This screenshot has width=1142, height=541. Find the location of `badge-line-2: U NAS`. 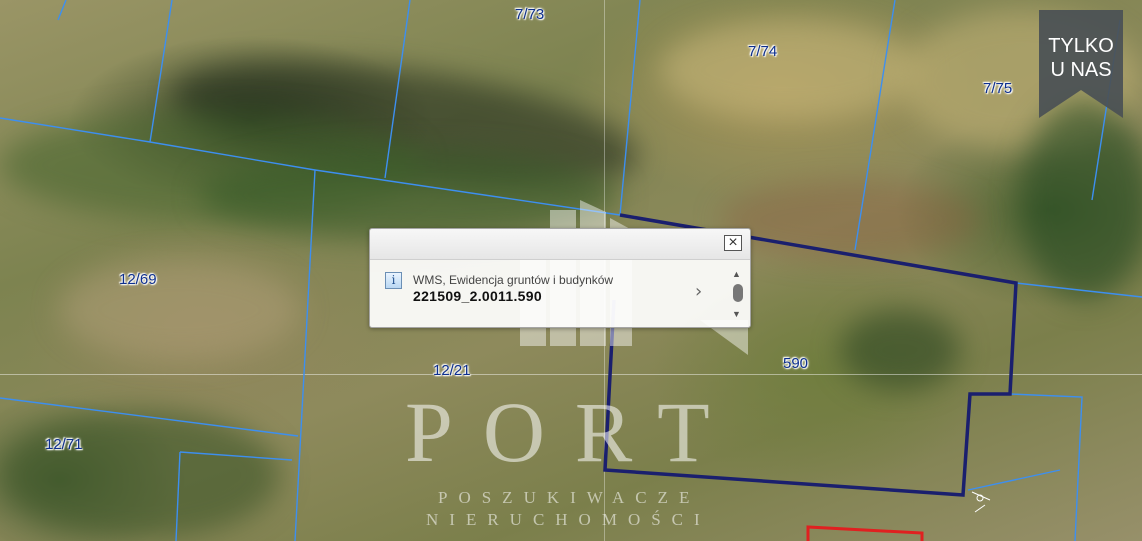

badge-line-2: U NAS is located at coordinates (1081, 70).